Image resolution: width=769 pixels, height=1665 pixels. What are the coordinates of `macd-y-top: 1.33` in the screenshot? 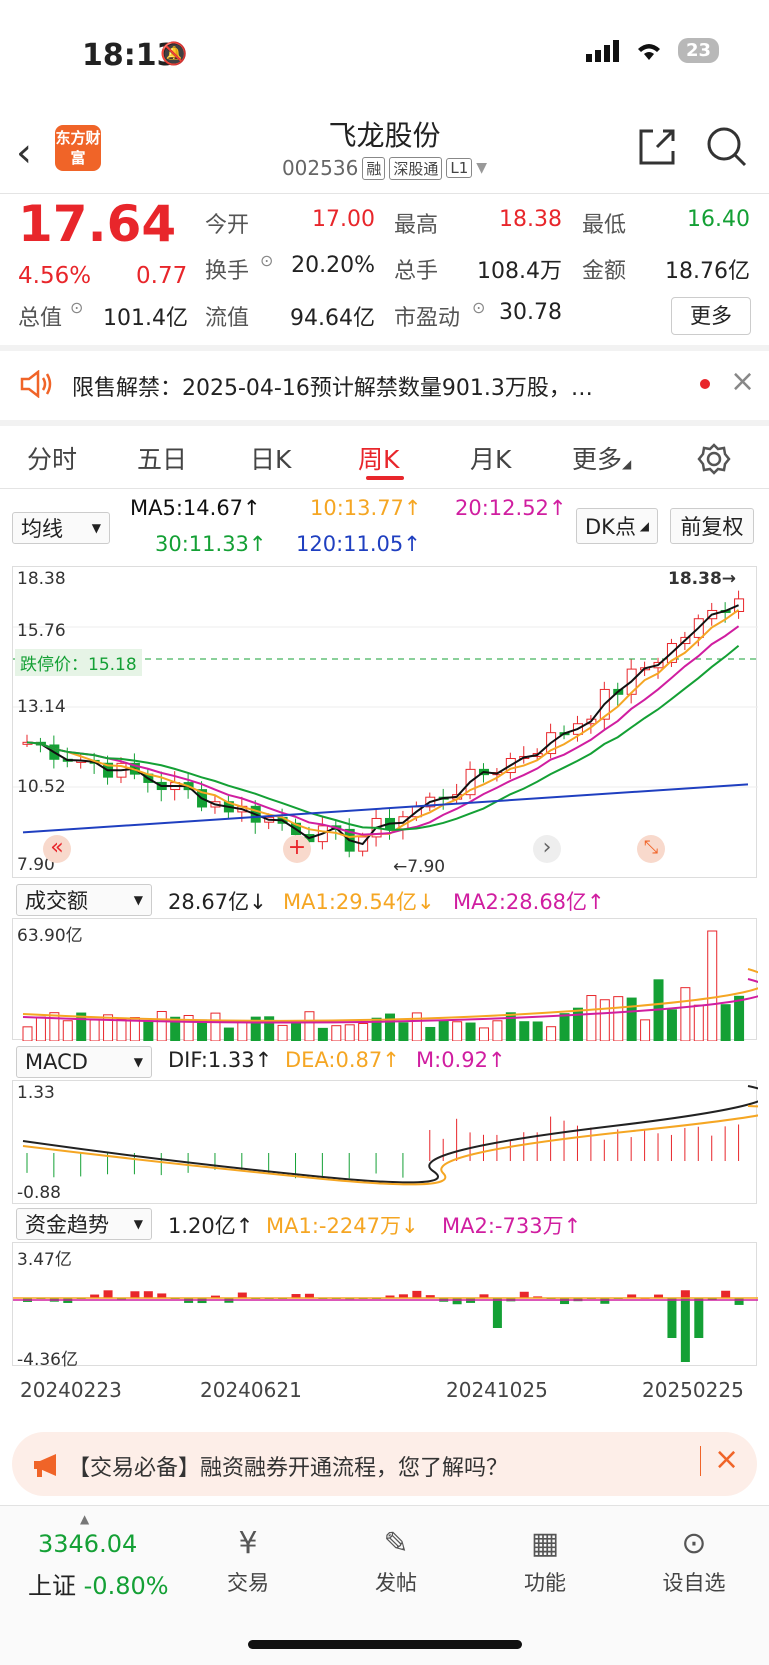 It's located at (36, 1093).